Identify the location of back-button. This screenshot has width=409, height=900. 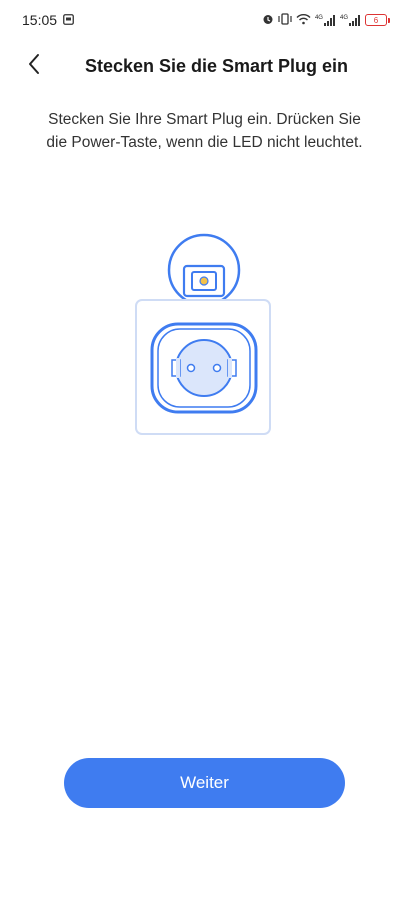
(34, 66).